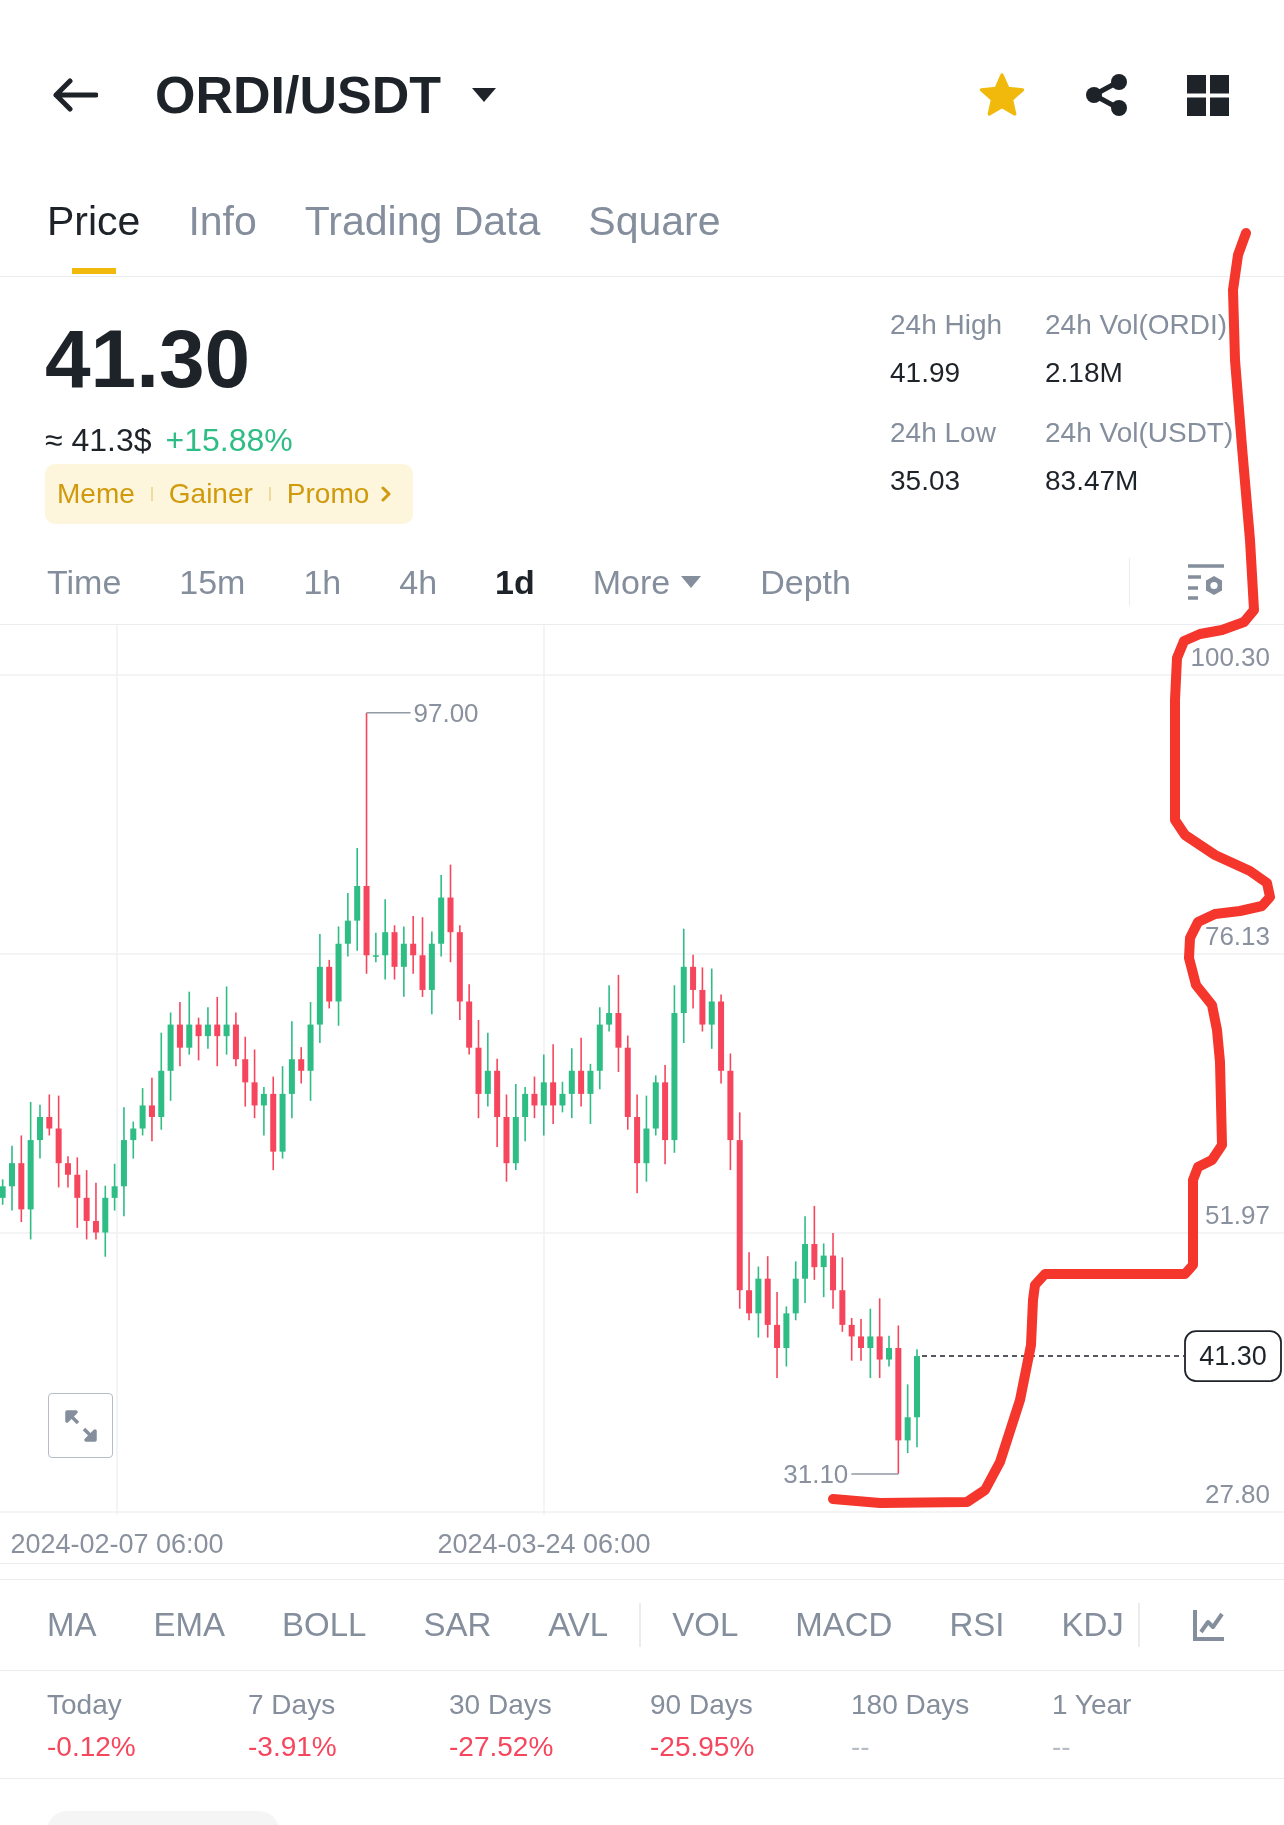  I want to click on tab: Info, so click(222, 233).